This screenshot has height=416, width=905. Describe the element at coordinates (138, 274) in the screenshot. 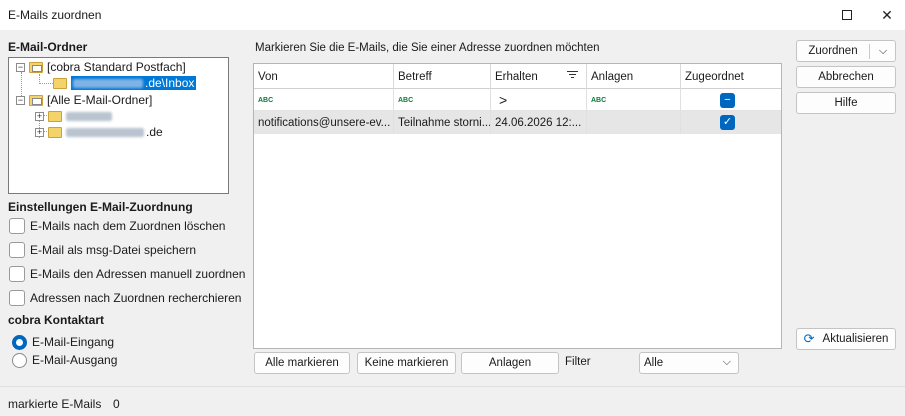

I see `option-label: E-Mails den Adressen manuell zuordnen` at that location.